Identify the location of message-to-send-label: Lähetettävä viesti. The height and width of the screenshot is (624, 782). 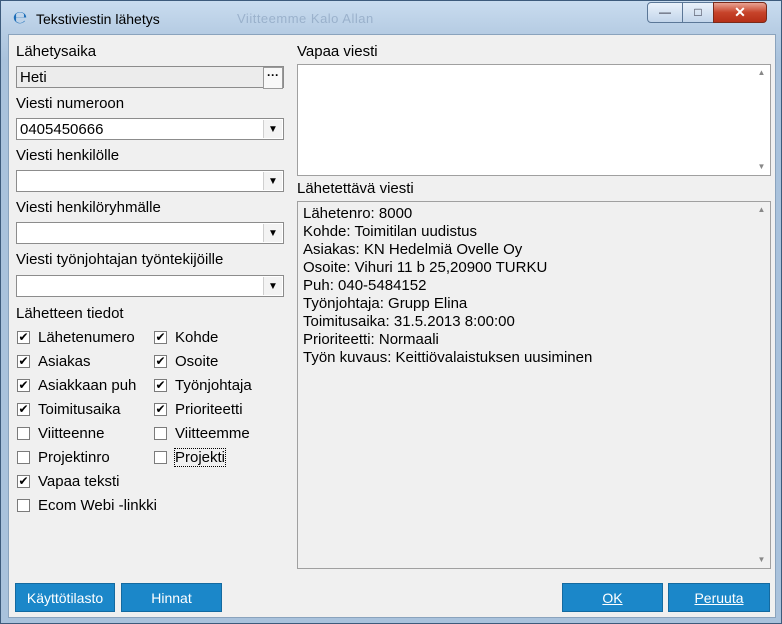
(355, 188).